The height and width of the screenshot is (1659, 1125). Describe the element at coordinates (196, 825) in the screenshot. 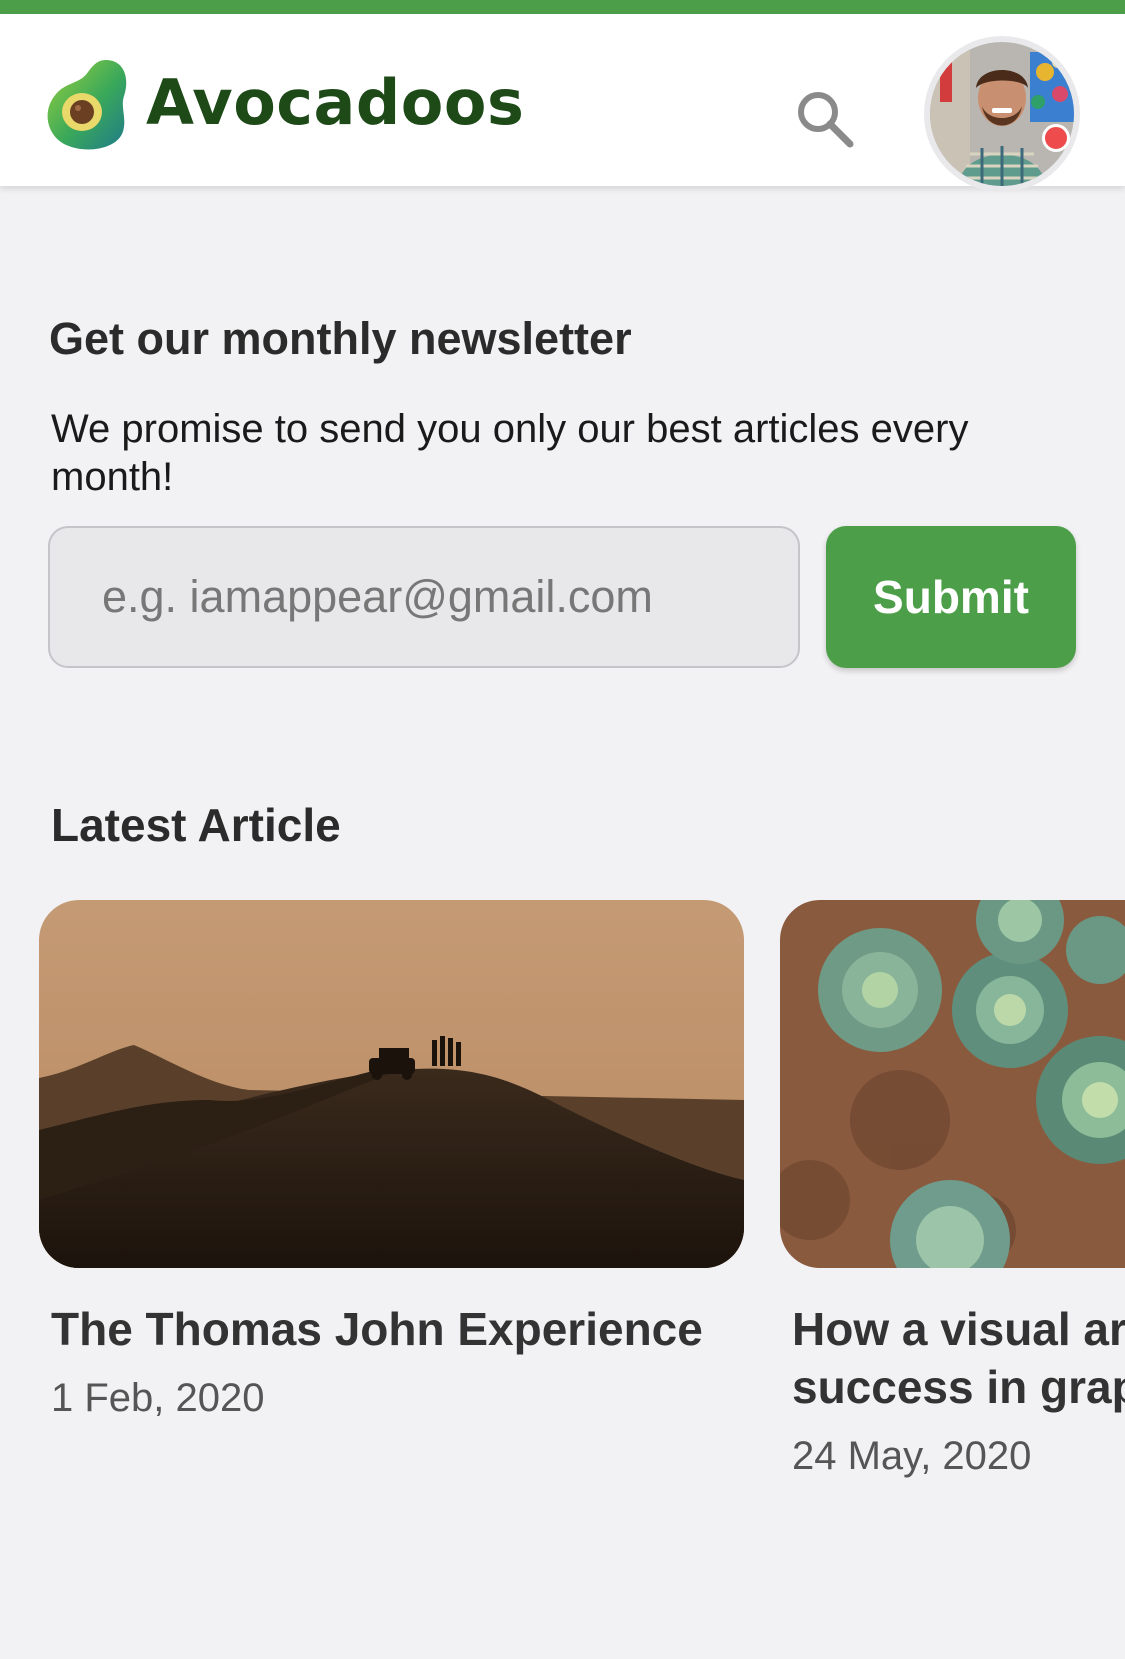

I see `latest-article-title: Latest Article` at that location.